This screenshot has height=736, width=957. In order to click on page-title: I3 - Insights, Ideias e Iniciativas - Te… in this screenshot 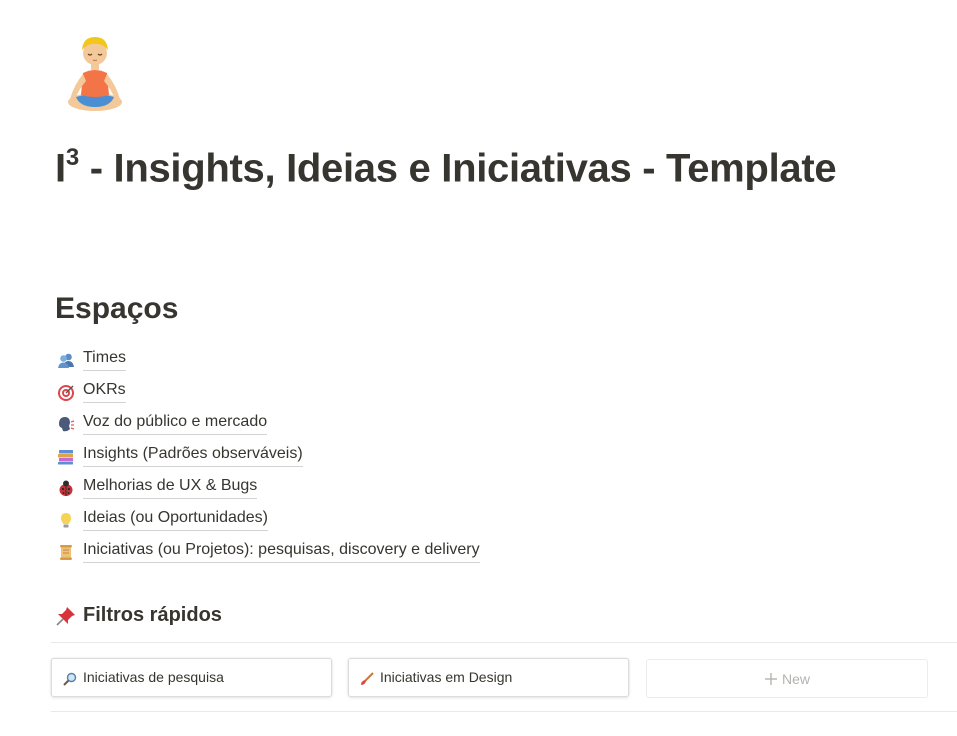, I will do `click(446, 167)`.